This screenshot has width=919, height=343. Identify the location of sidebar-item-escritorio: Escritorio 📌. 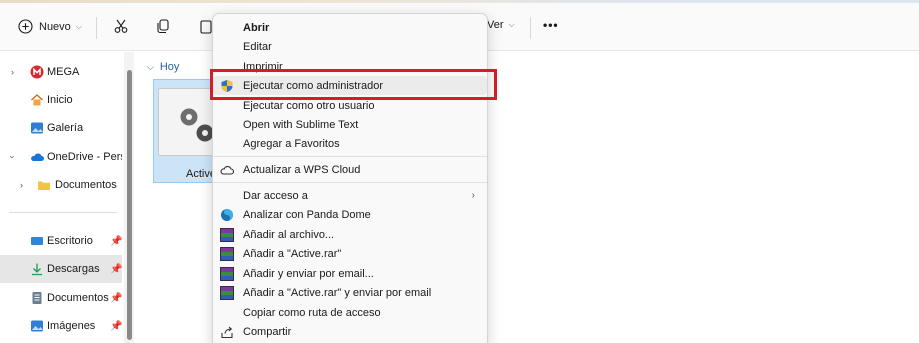
(61, 241).